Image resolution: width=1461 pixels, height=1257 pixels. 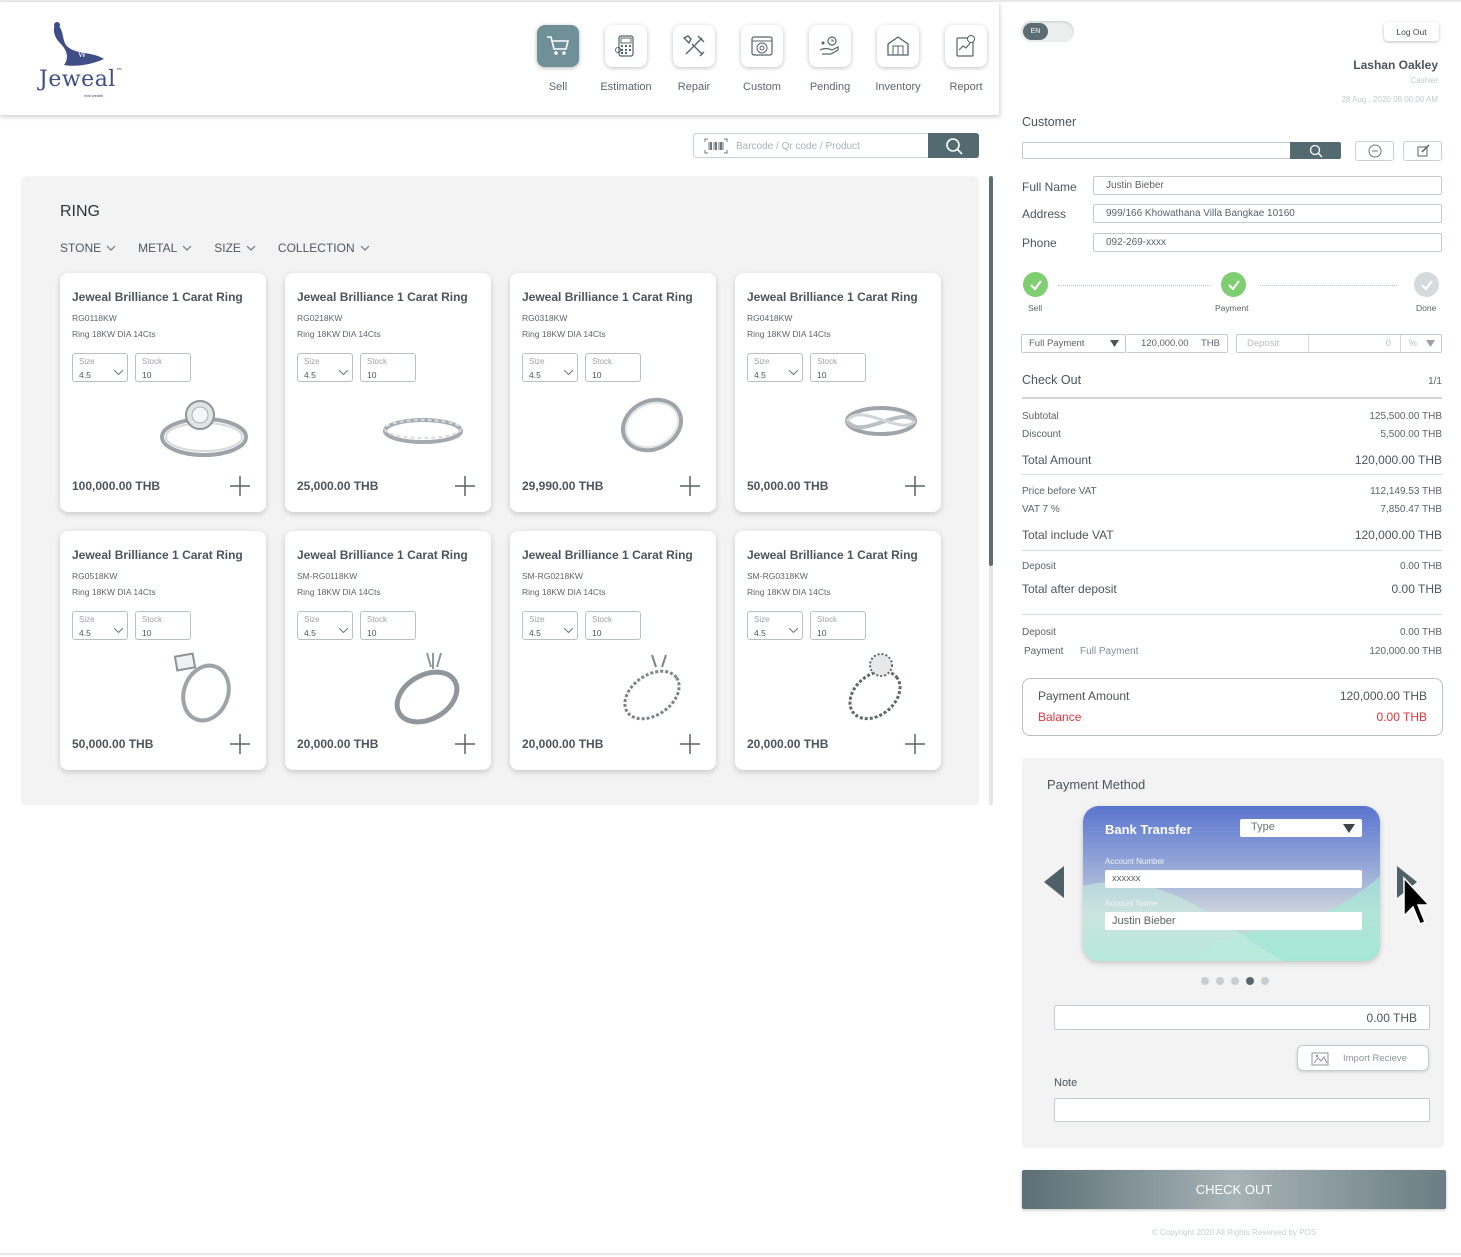 I want to click on subtotal-value: 125,500.00 THB, so click(x=1405, y=416).